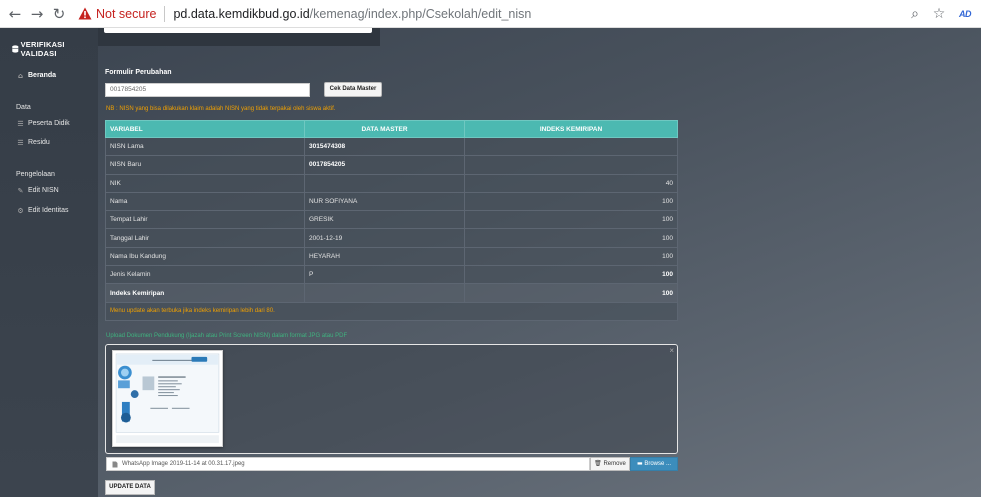 The height and width of the screenshot is (497, 981). What do you see at coordinates (207, 90) in the screenshot?
I see `nisn-input: 0017854205` at bounding box center [207, 90].